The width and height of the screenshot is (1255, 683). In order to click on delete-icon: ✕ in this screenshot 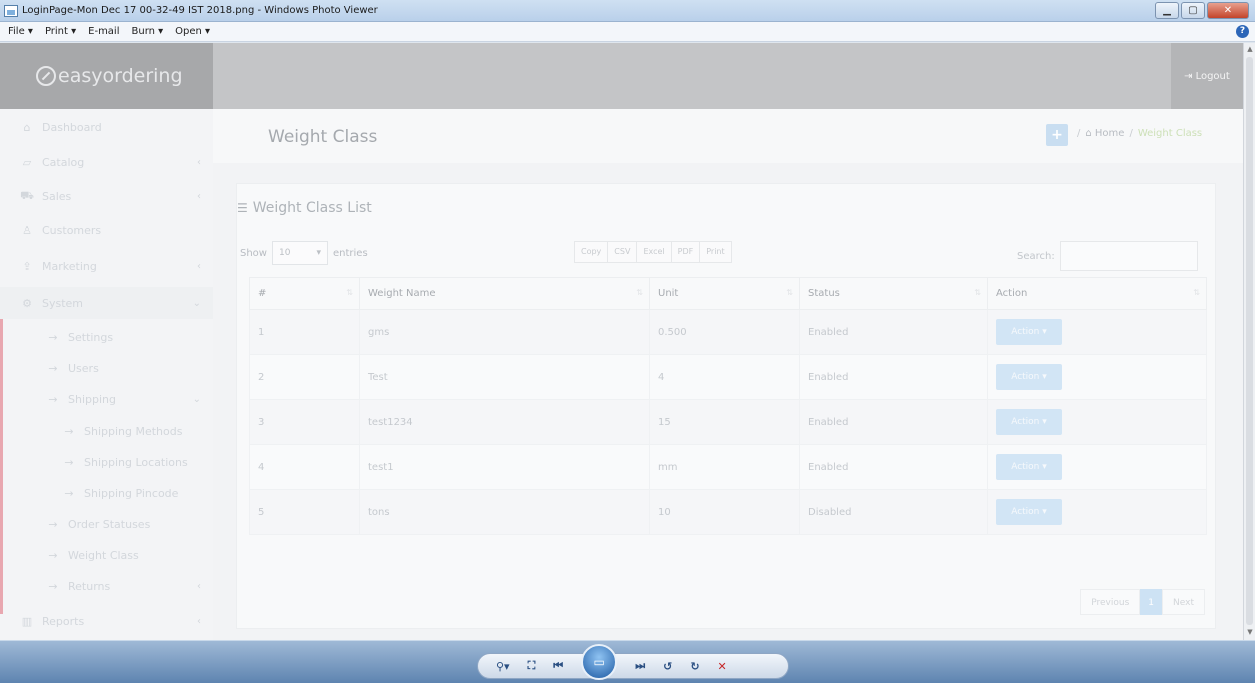, I will do `click(722, 666)`.